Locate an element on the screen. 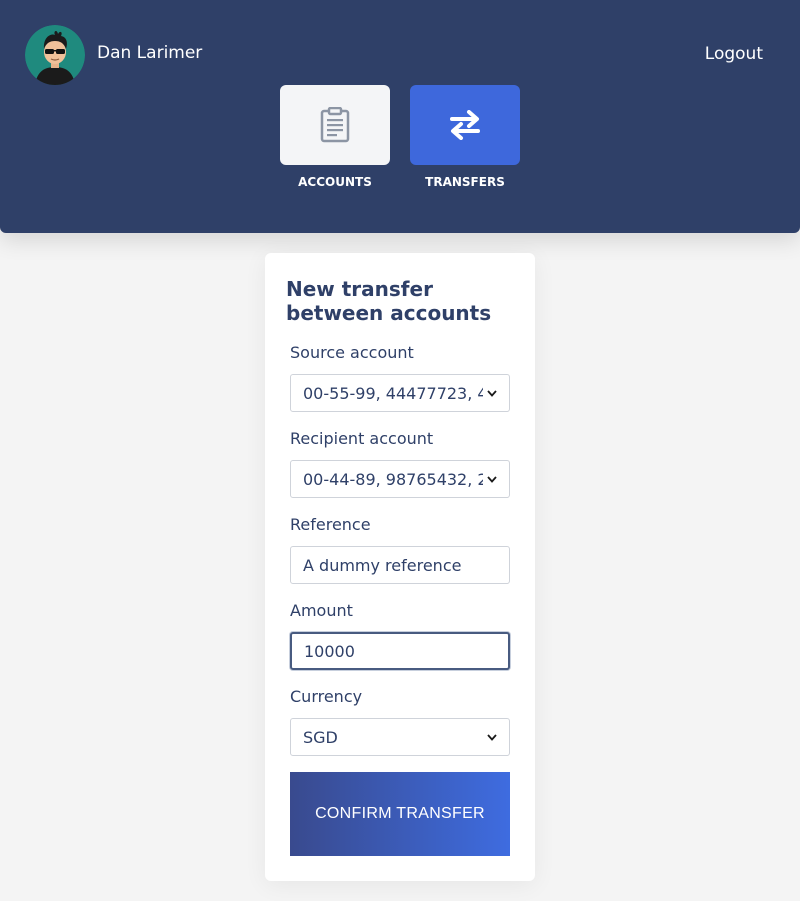 The image size is (800, 901). clipboard-icon is located at coordinates (335, 125).